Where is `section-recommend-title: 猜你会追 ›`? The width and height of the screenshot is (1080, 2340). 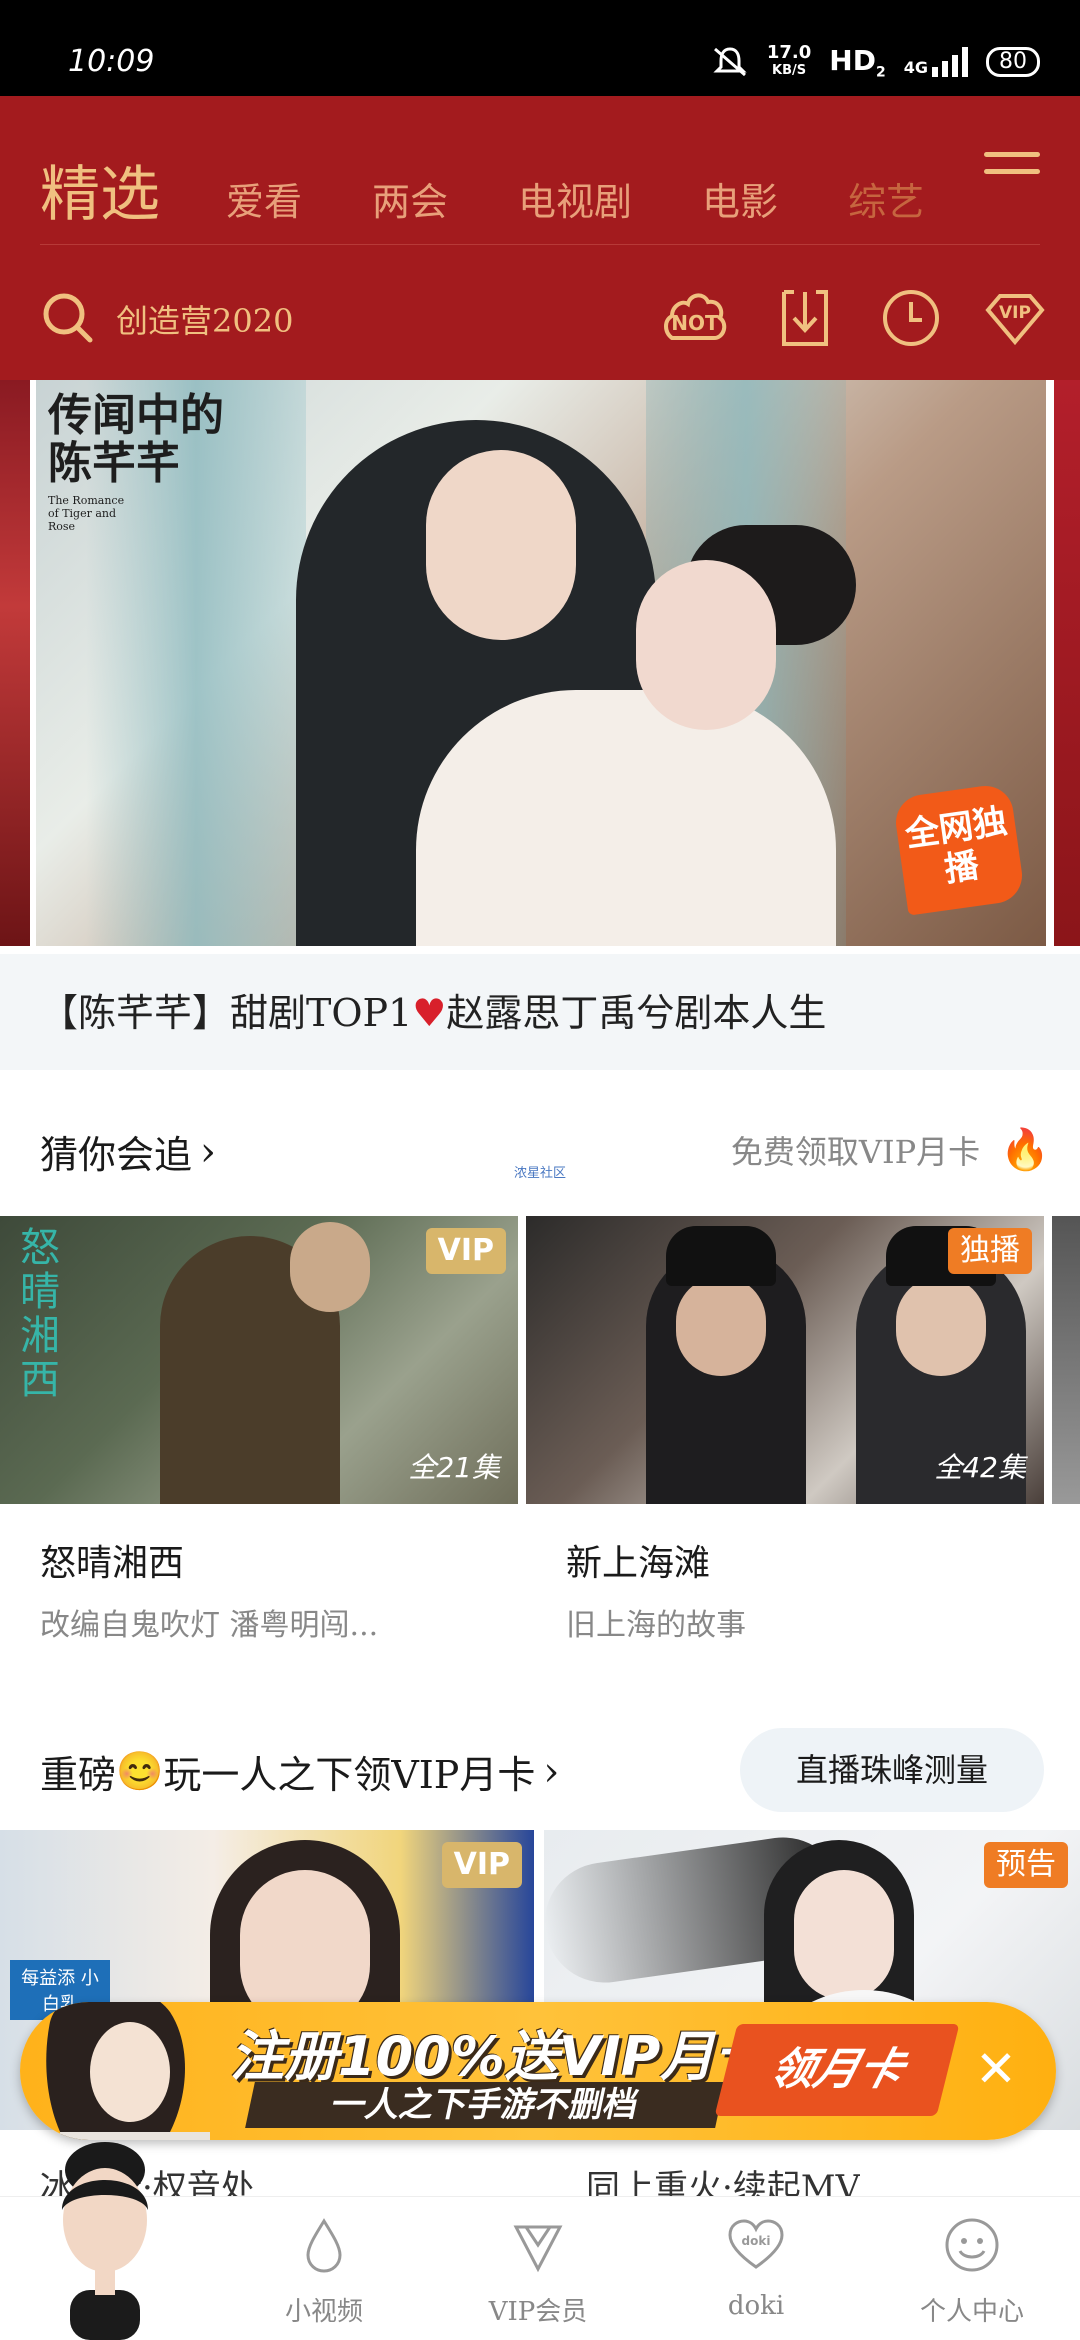 section-recommend-title: 猜你会追 › is located at coordinates (128, 1151).